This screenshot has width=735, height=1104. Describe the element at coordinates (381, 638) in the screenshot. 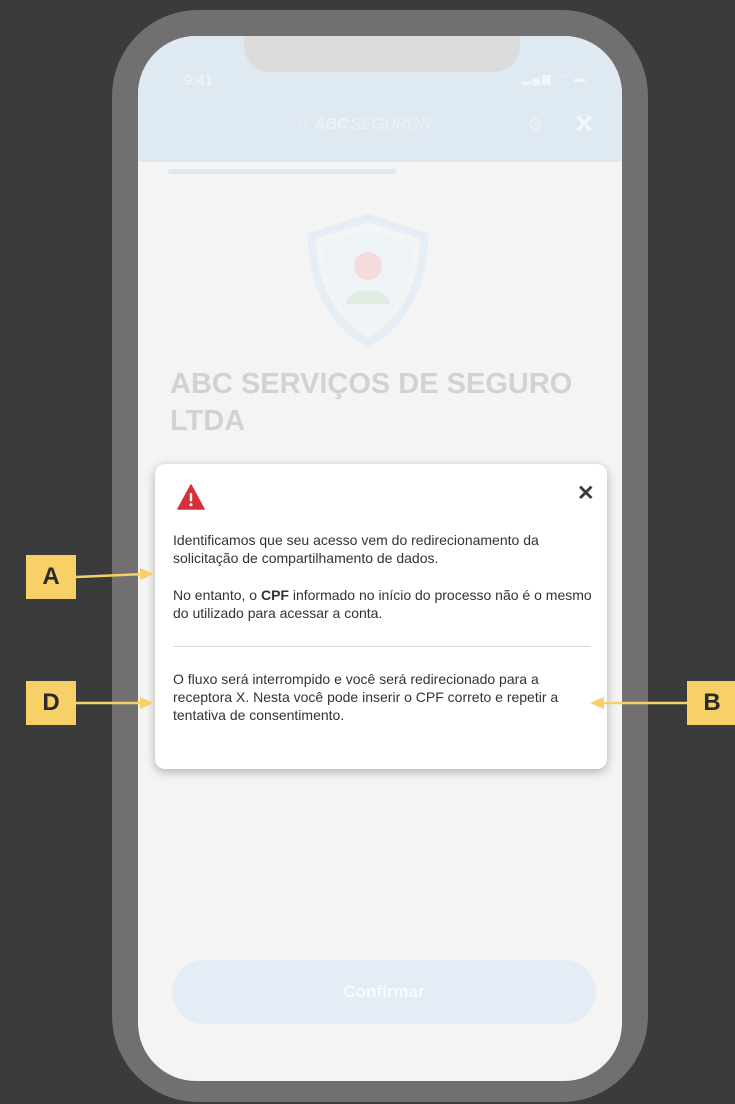

I see `callout-arrows` at that location.